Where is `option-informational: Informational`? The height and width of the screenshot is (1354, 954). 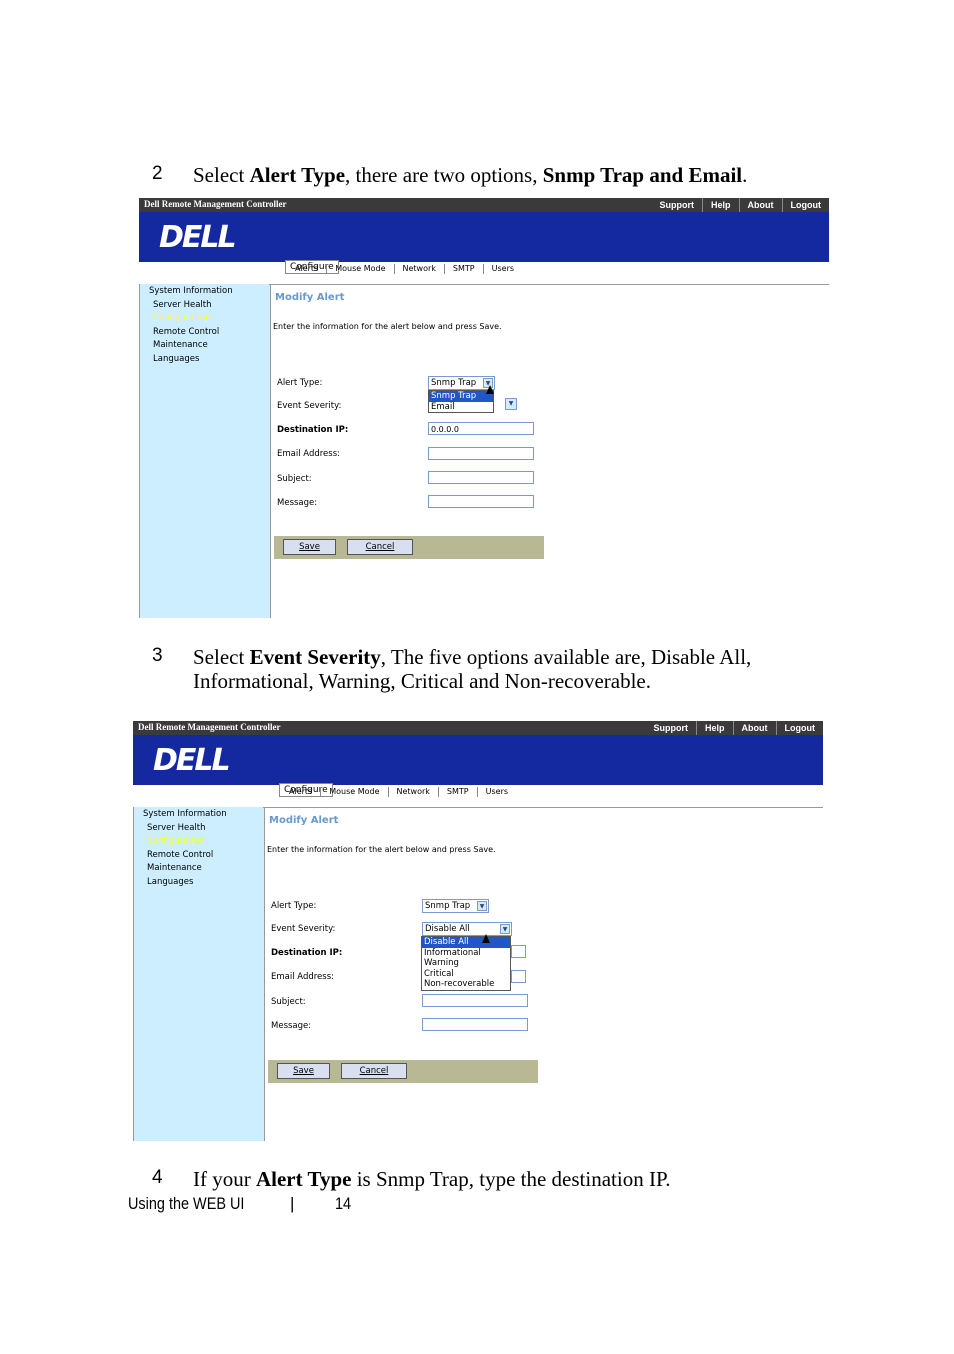
option-informational: Informational is located at coordinates (466, 953).